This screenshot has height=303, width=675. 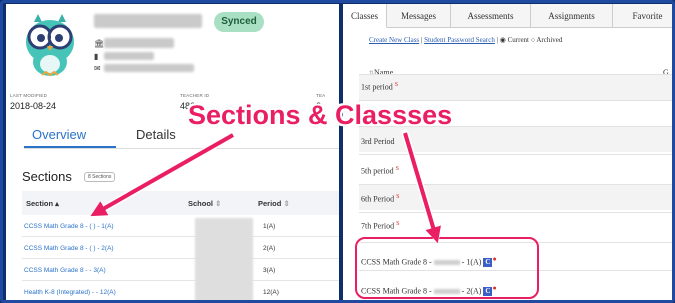 I want to click on annotation-headline: Sections & Classses, so click(x=320, y=115).